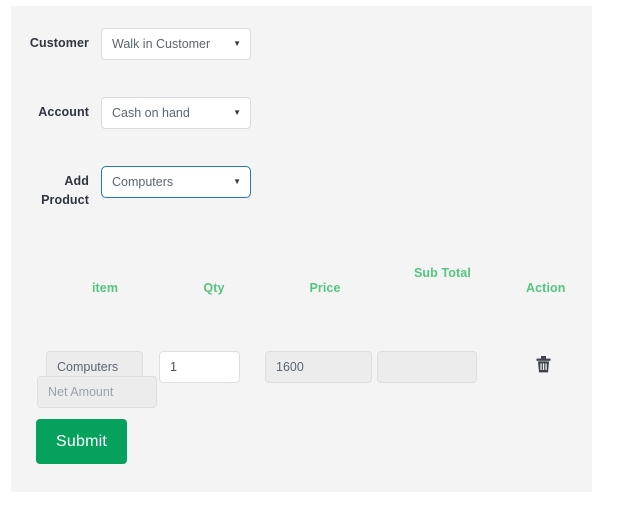 The image size is (617, 507). I want to click on customer-select: Walk in Customer ▼, so click(176, 44).